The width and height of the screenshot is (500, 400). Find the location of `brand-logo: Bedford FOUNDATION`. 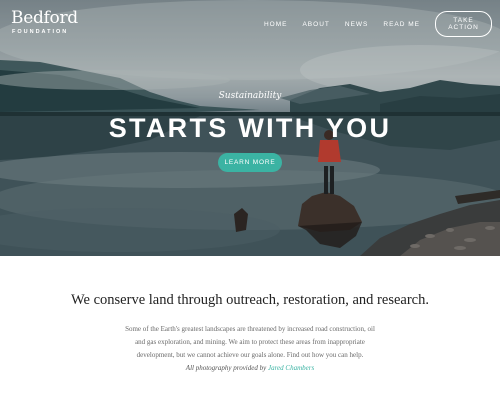

brand-logo: Bedford FOUNDATION is located at coordinates (44, 22).